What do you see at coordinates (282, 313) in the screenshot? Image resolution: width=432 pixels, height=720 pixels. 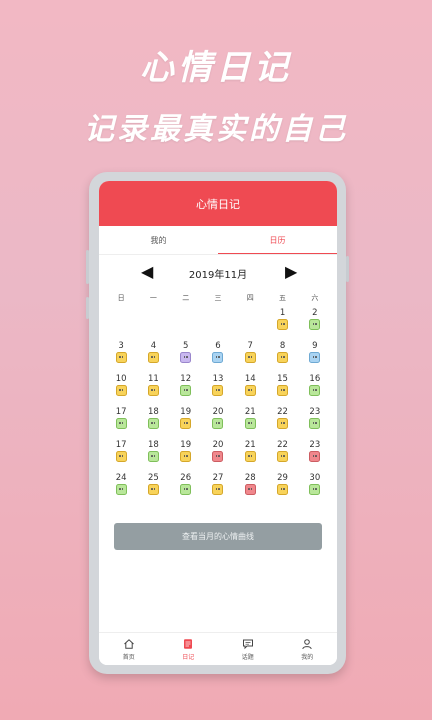 I see `day-number: 1` at bounding box center [282, 313].